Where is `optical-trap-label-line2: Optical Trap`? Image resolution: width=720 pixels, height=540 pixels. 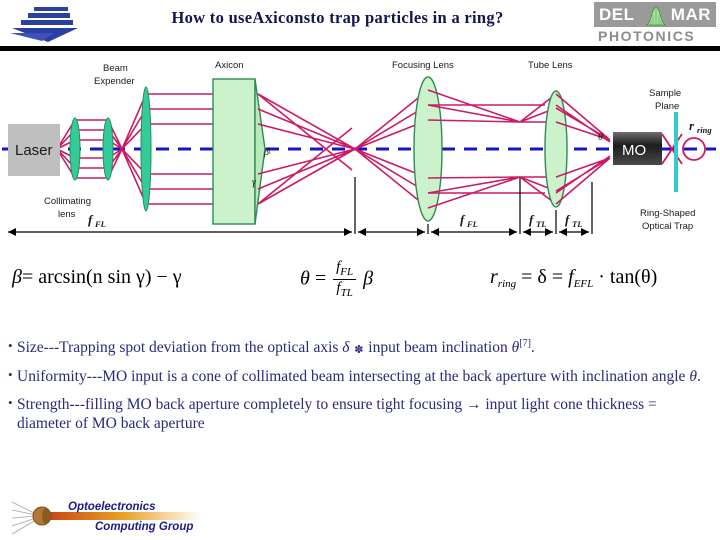 optical-trap-label-line2: Optical Trap is located at coordinates (667, 226).